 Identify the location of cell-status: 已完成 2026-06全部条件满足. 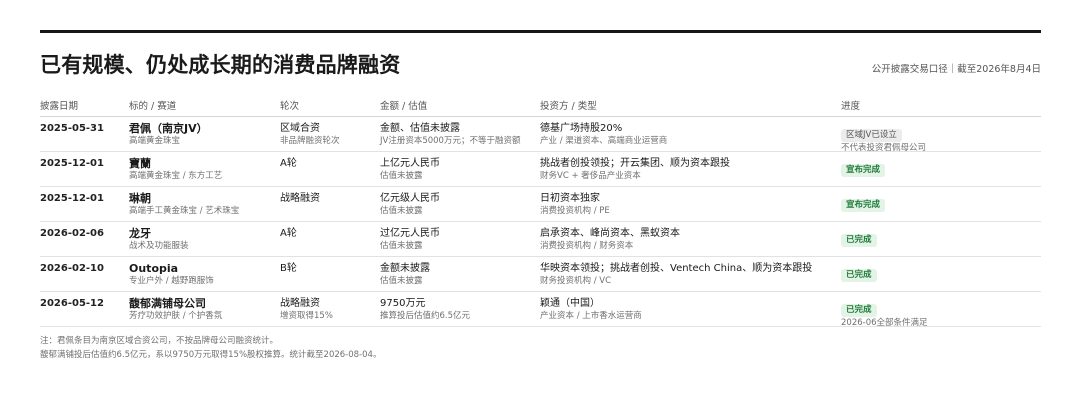
(941, 312).